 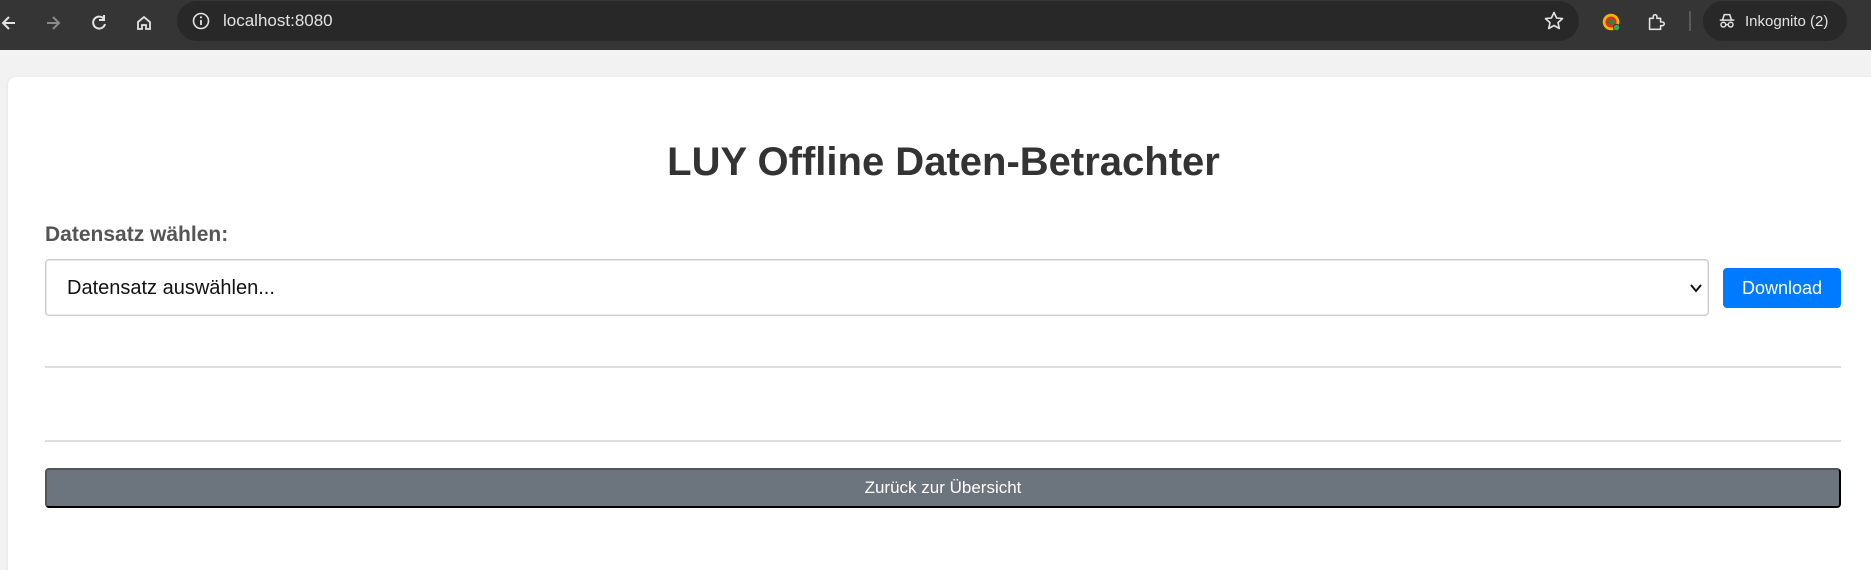 What do you see at coordinates (137, 234) in the screenshot?
I see `dataset-label: Datensatz wählen:` at bounding box center [137, 234].